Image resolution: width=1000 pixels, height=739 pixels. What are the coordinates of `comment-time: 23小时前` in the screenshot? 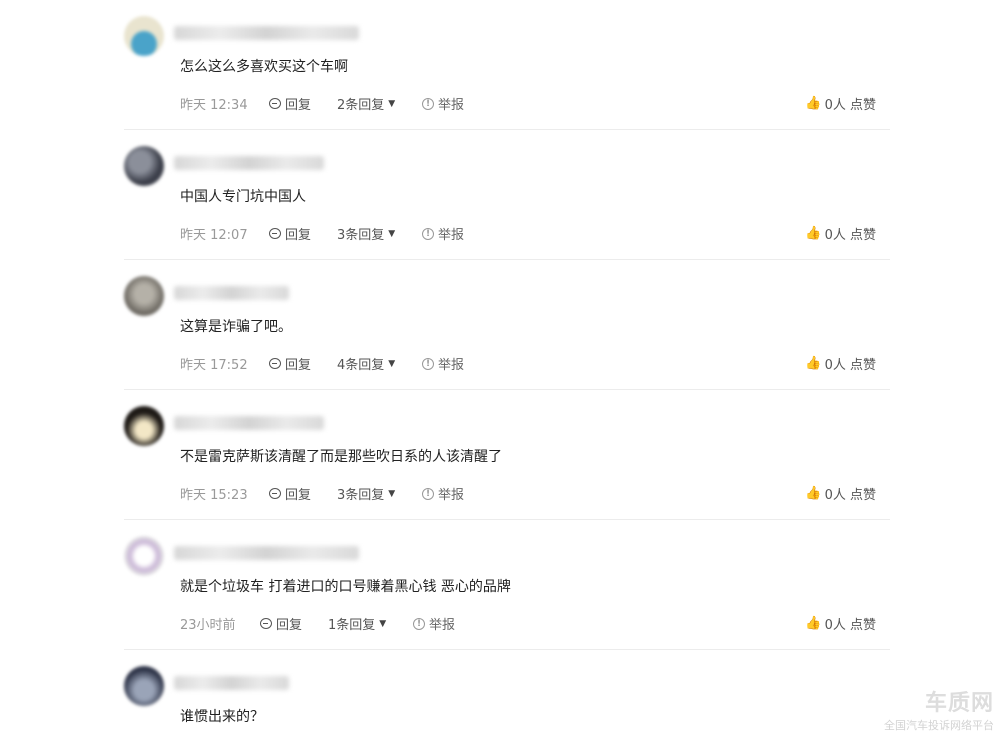 It's located at (208, 625).